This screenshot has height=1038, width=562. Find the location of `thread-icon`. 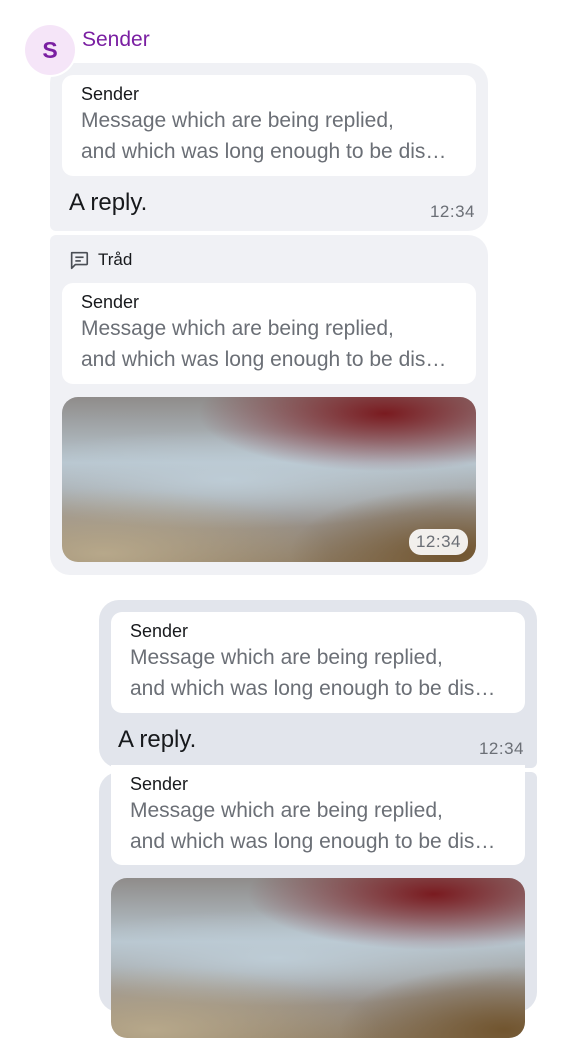

thread-icon is located at coordinates (79, 260).